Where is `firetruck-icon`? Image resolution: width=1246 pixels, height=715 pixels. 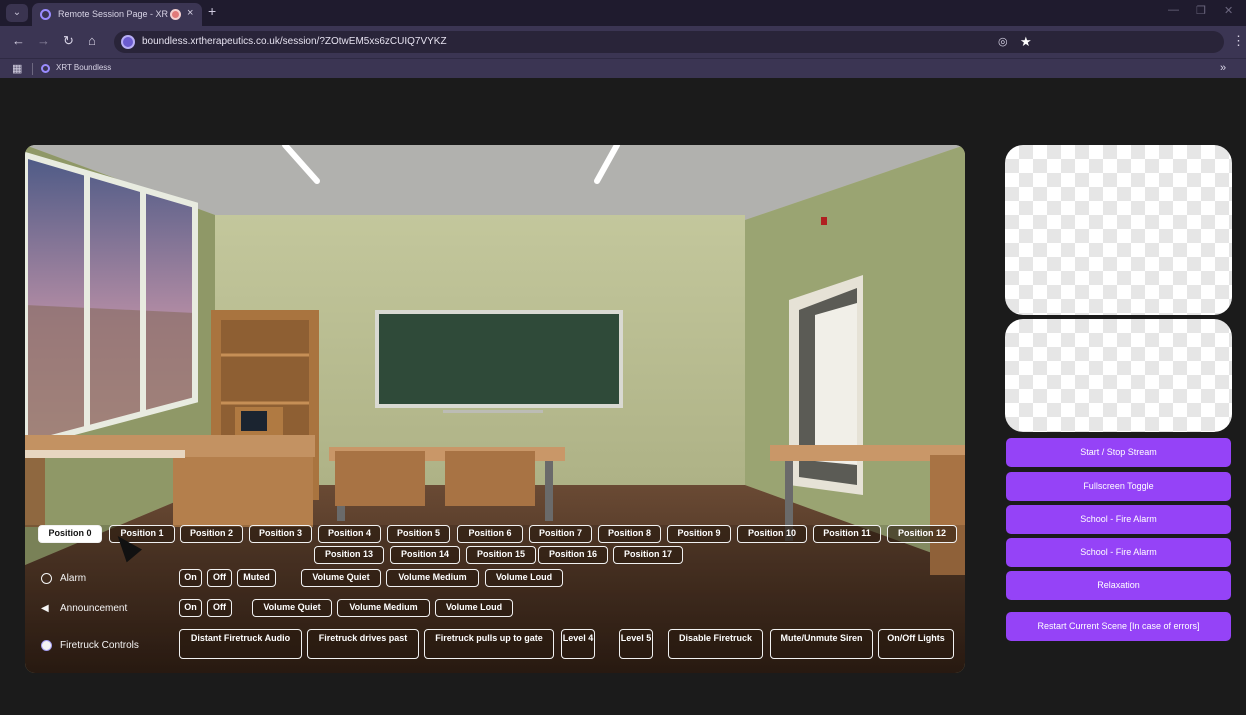
firetruck-icon is located at coordinates (46, 645).